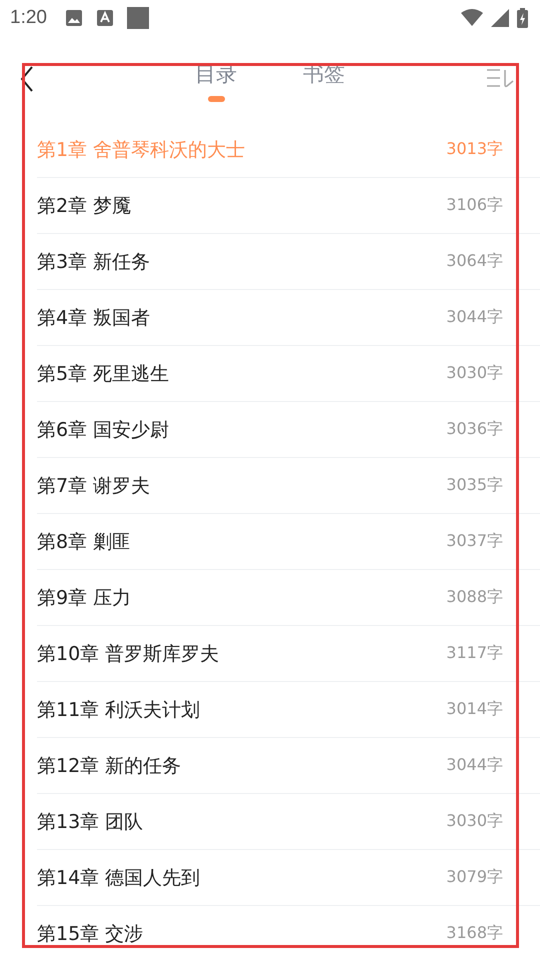  Describe the element at coordinates (522, 18) in the screenshot. I see `battery-icon` at that location.